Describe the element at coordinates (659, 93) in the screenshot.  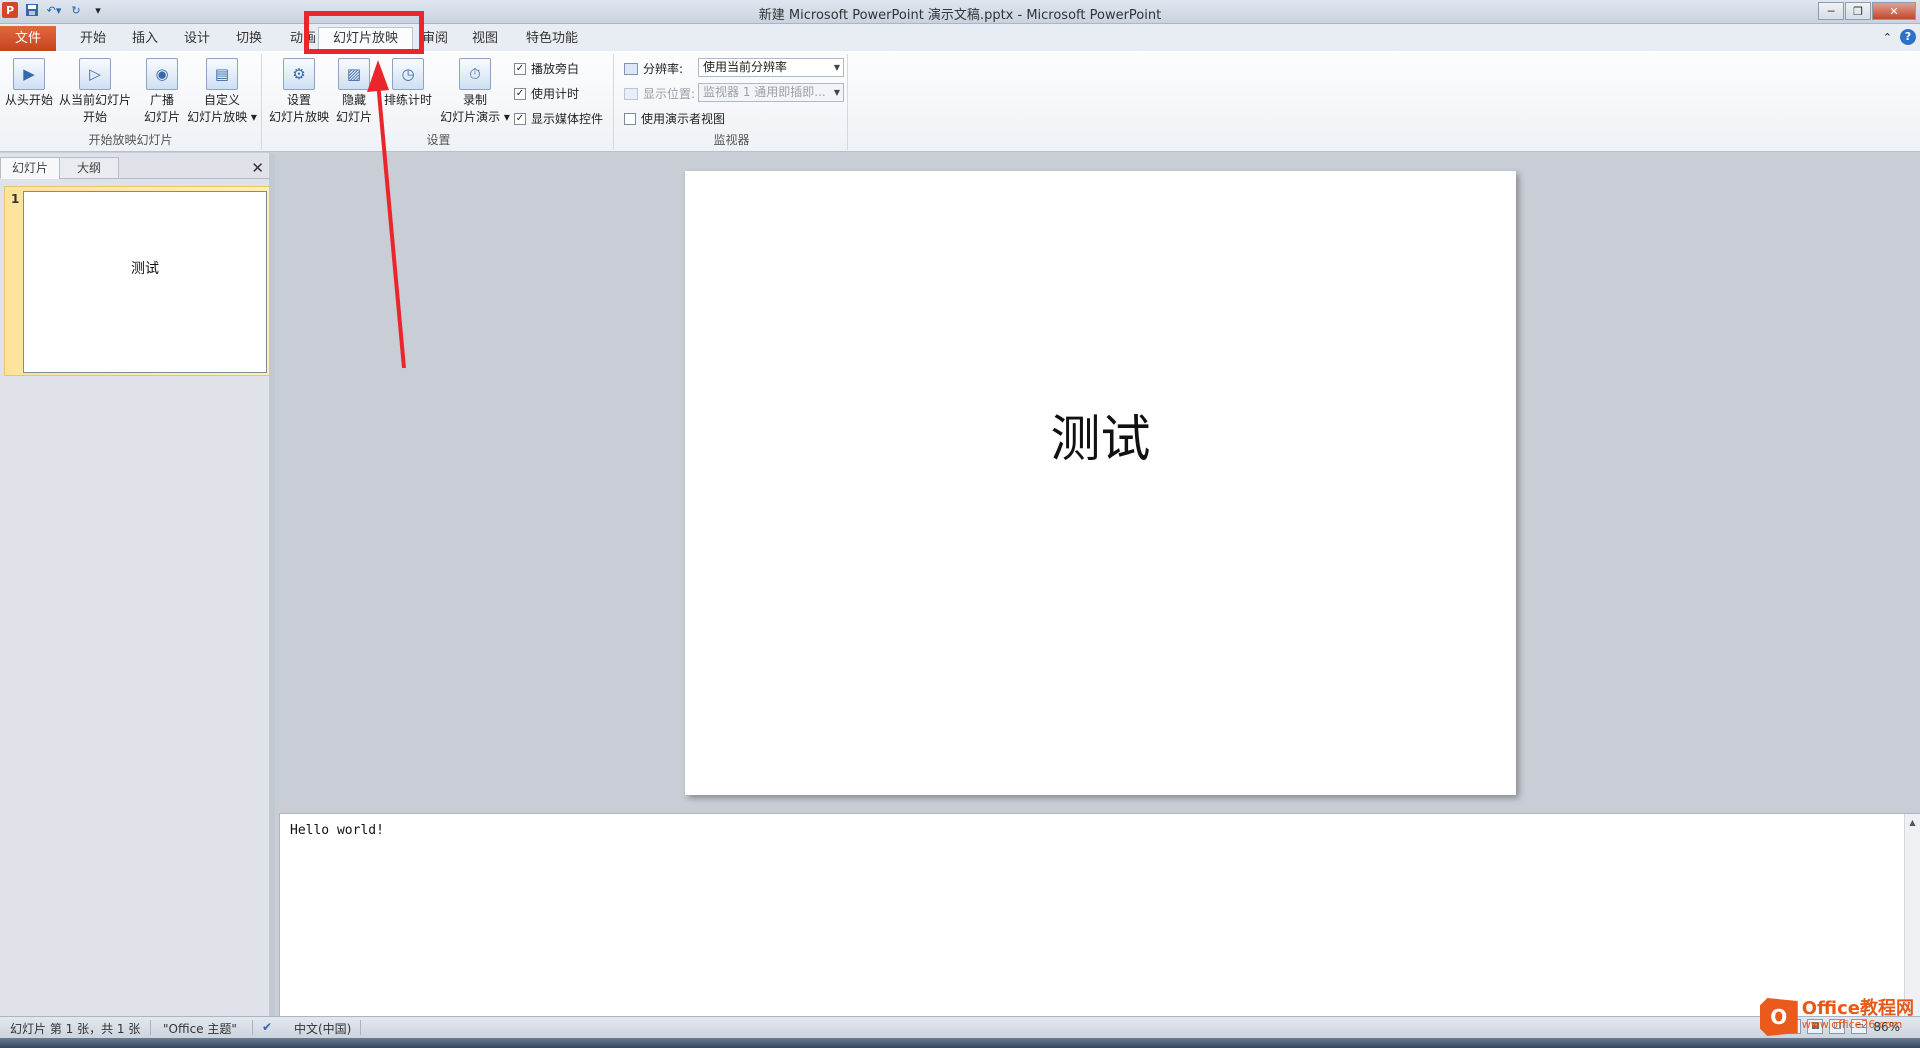
I see `show-on-label: 显示位置:` at that location.